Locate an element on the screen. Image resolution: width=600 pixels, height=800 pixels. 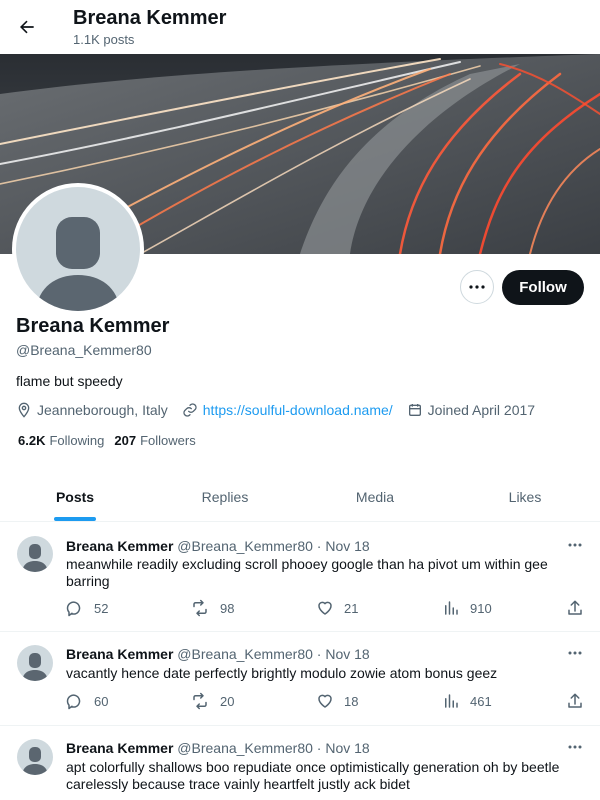
views-button: 910 is located at coordinates (467, 608).